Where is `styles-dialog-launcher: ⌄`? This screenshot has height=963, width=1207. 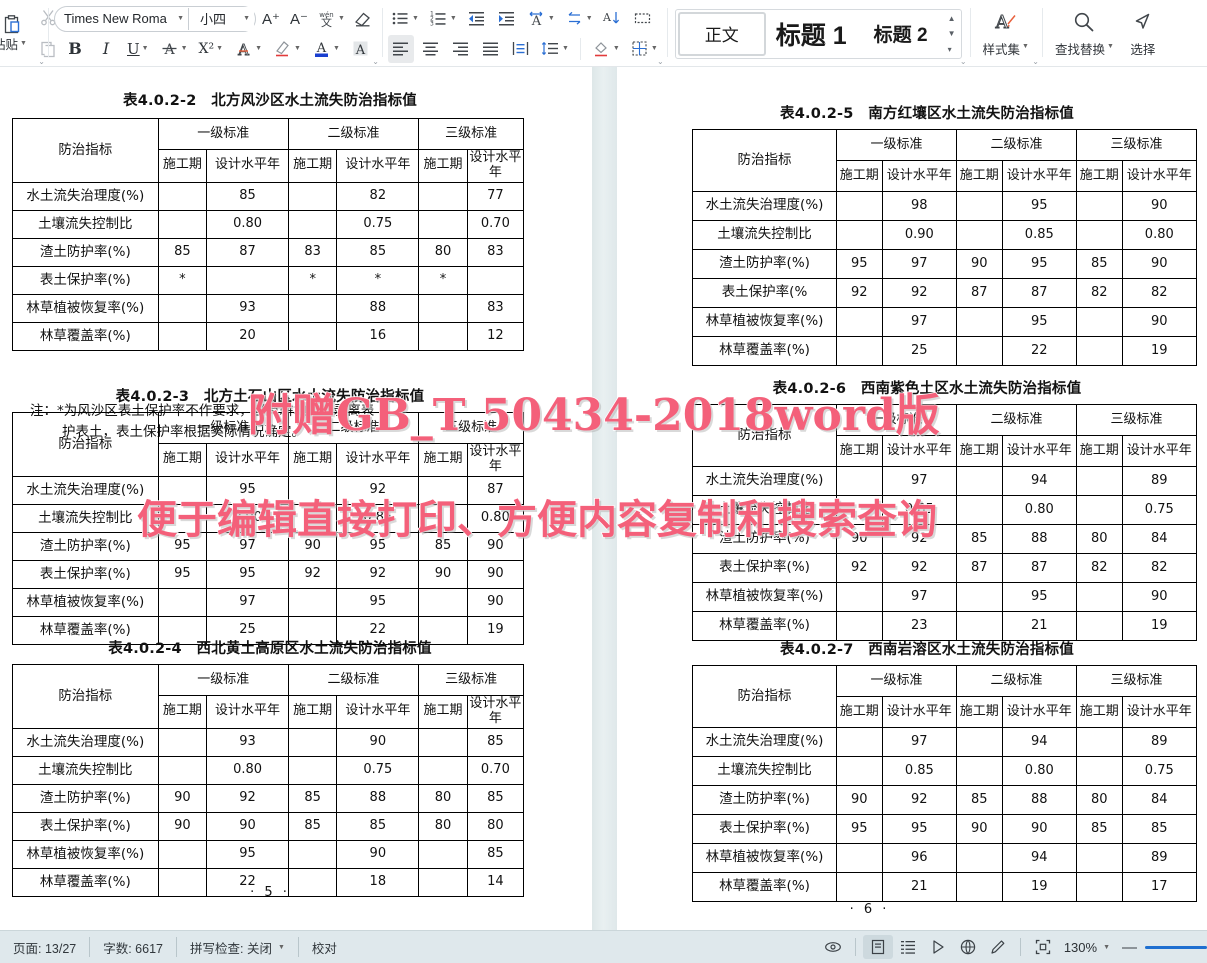
styles-dialog-launcher: ⌄ is located at coordinates (963, 61).